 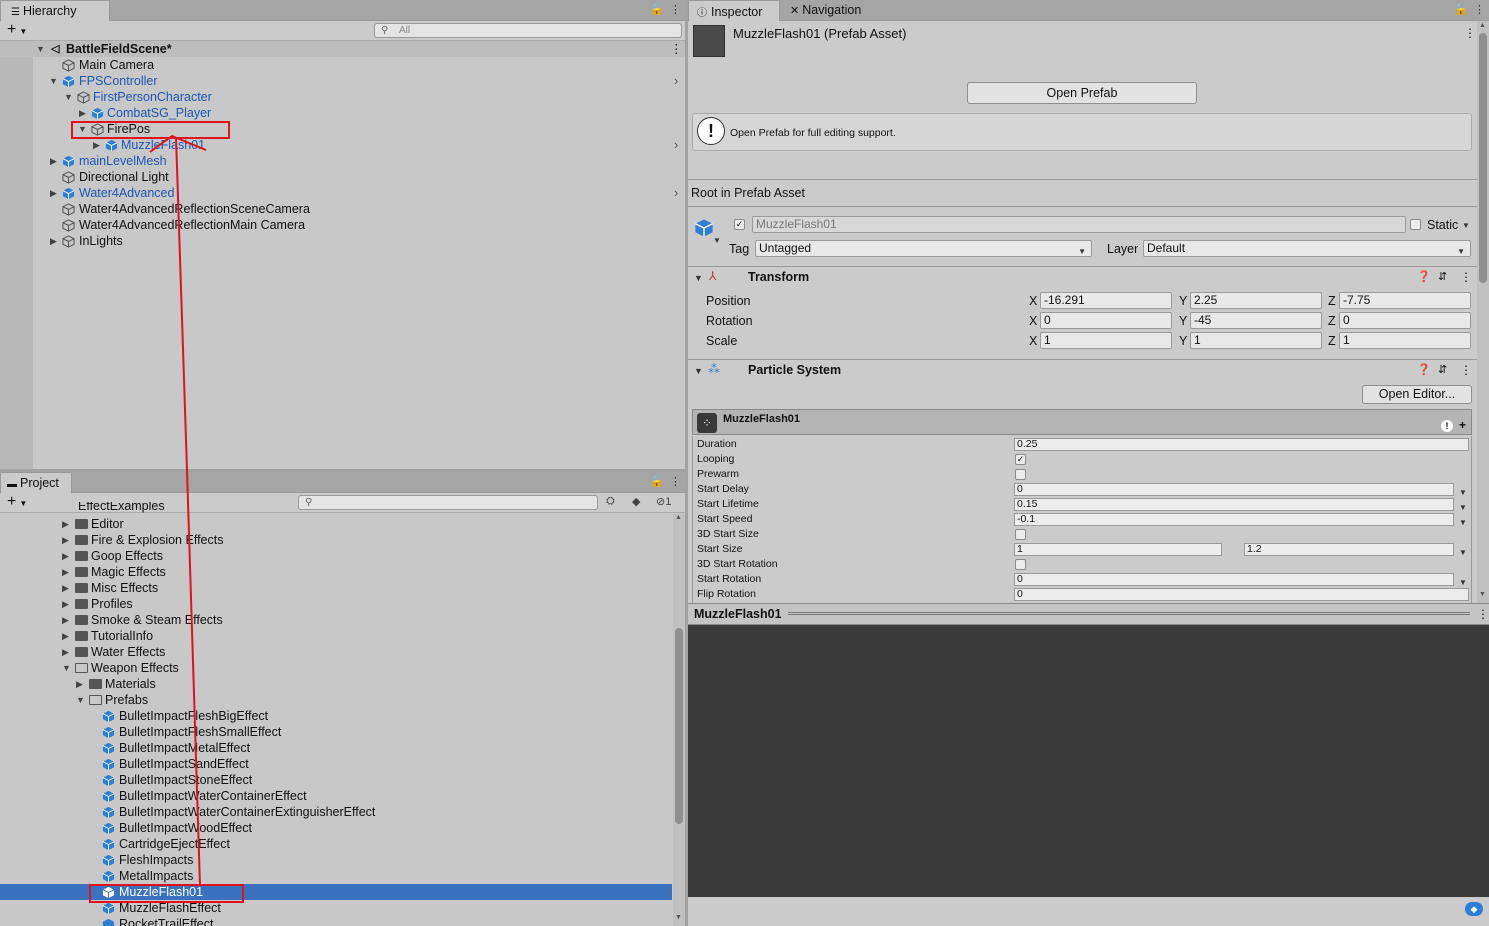 What do you see at coordinates (1020, 534) in the screenshot?
I see `3d-start-size-checkbox` at bounding box center [1020, 534].